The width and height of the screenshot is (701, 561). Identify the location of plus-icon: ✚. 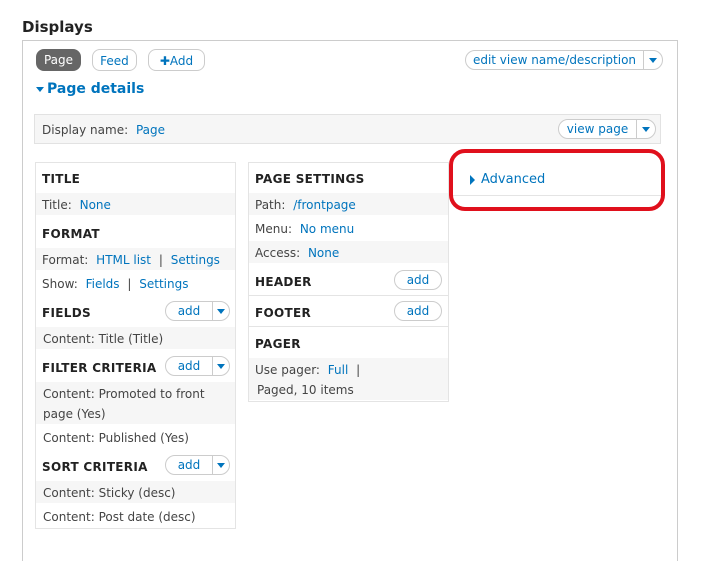
(164, 61).